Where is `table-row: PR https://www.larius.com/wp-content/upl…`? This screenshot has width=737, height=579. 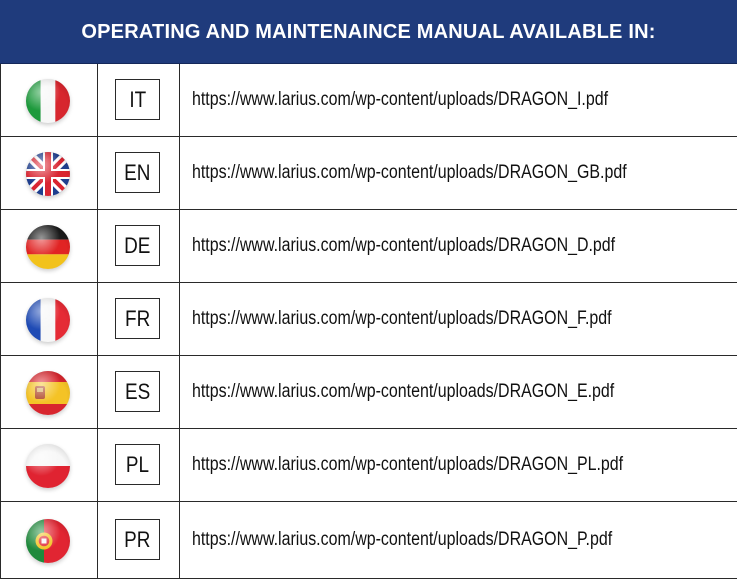
table-row: PR https://www.larius.com/wp-content/upl… is located at coordinates (368, 540).